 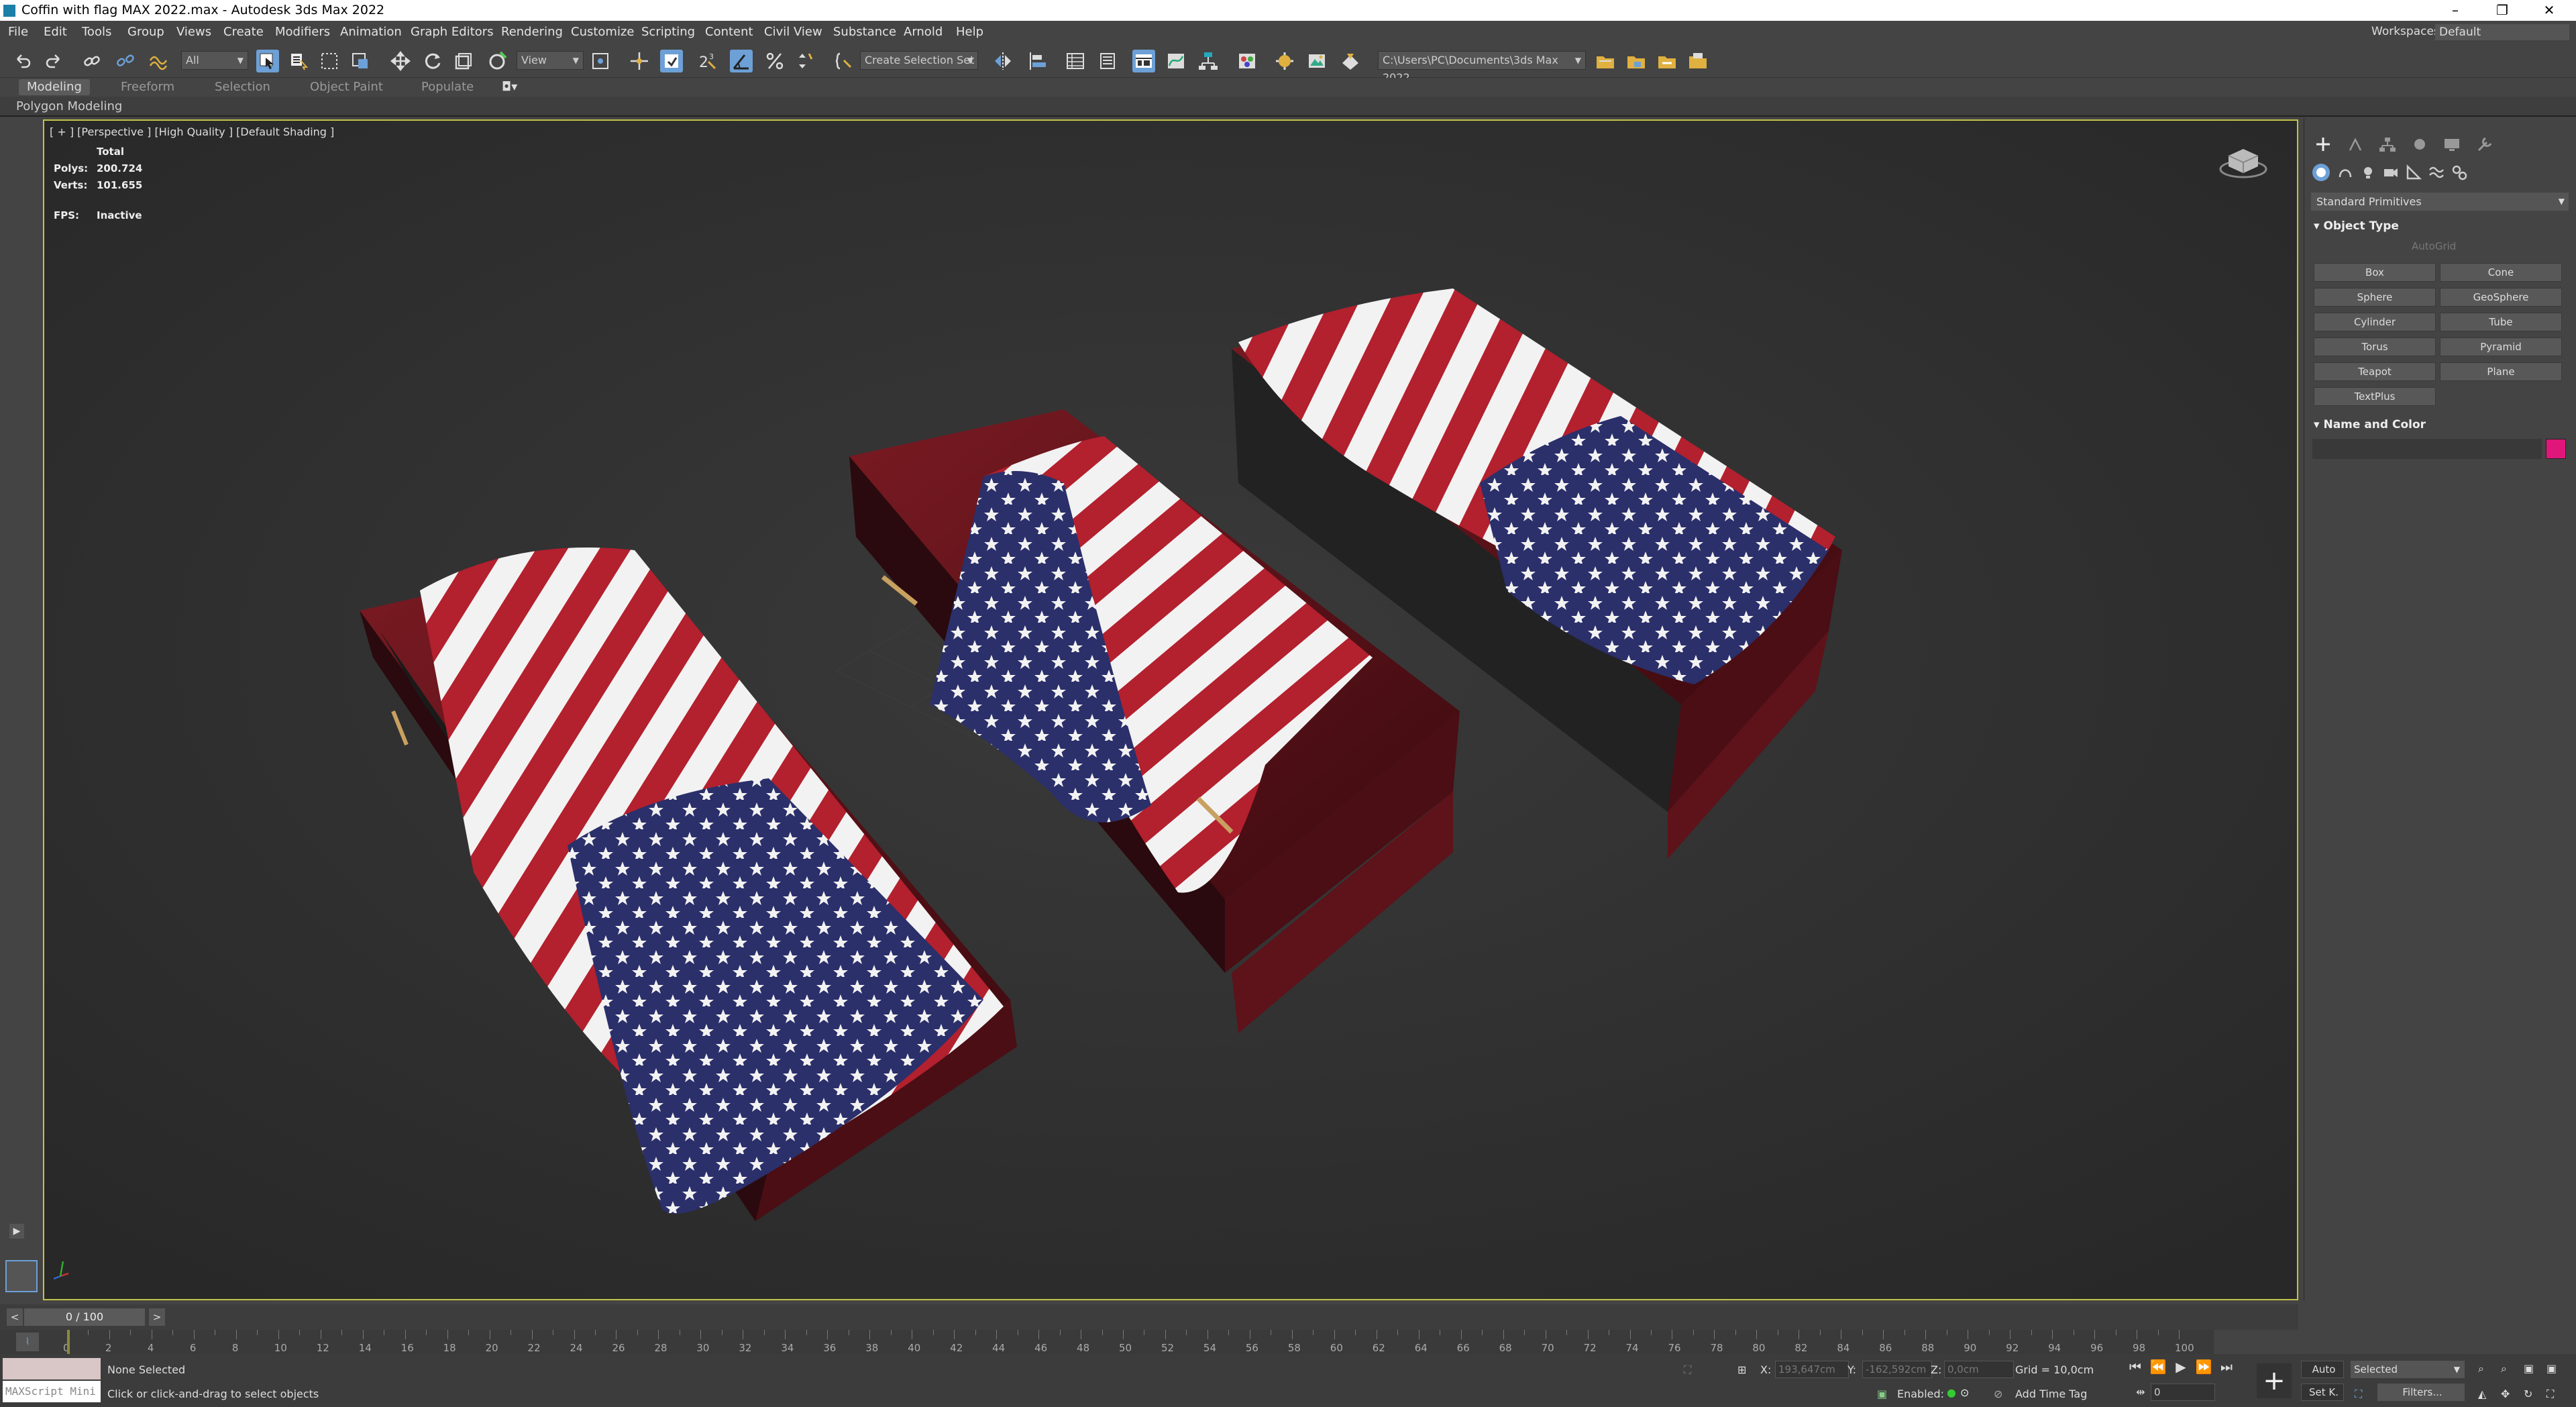 I want to click on unlink-icon, so click(x=125, y=61).